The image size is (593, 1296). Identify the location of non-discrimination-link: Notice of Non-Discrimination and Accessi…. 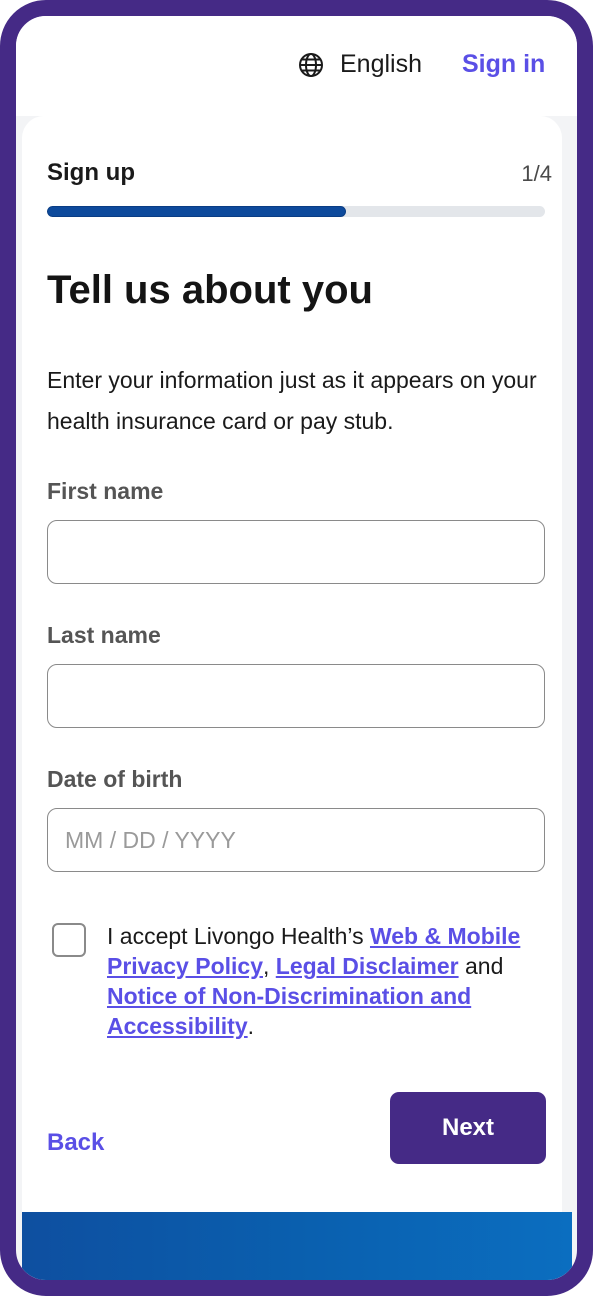
(289, 1011).